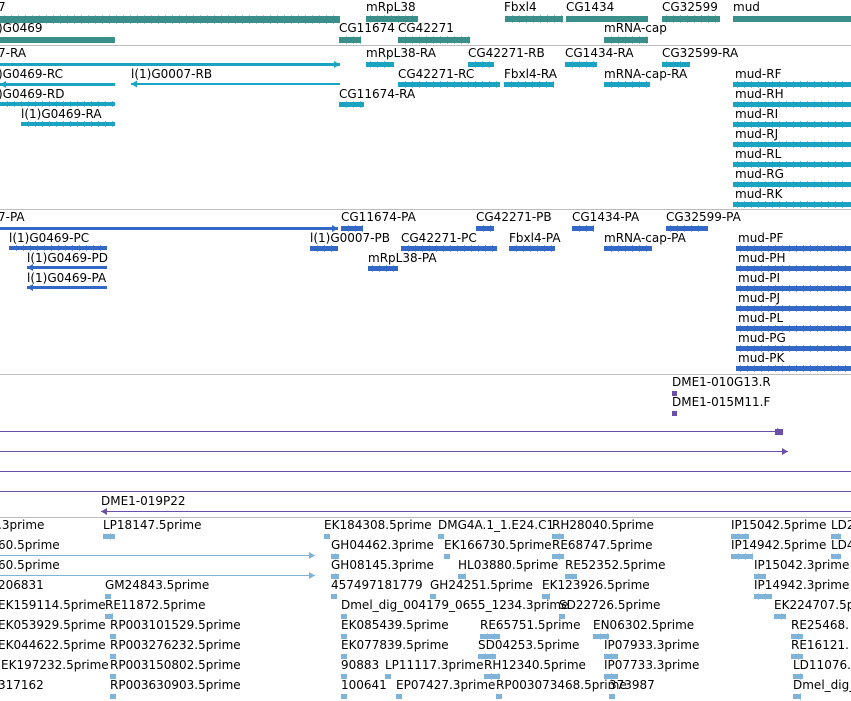  I want to click on ests-feature-label: GH08145.3prime, so click(382, 565).